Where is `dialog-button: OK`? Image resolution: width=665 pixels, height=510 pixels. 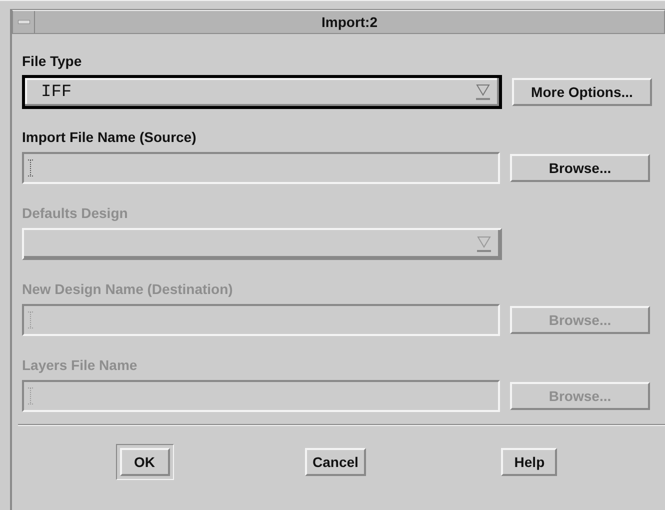
dialog-button: OK is located at coordinates (145, 462).